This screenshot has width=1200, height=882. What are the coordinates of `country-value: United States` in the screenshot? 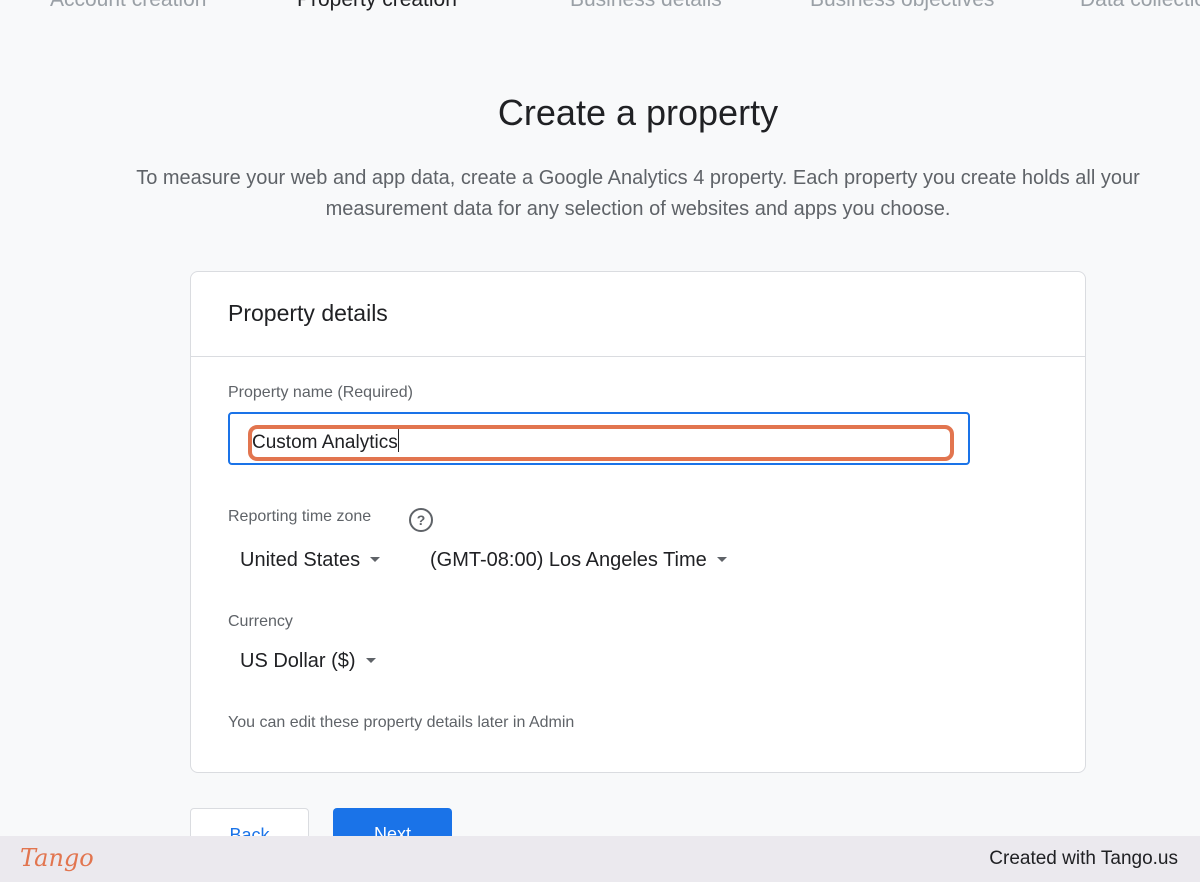 It's located at (300, 560).